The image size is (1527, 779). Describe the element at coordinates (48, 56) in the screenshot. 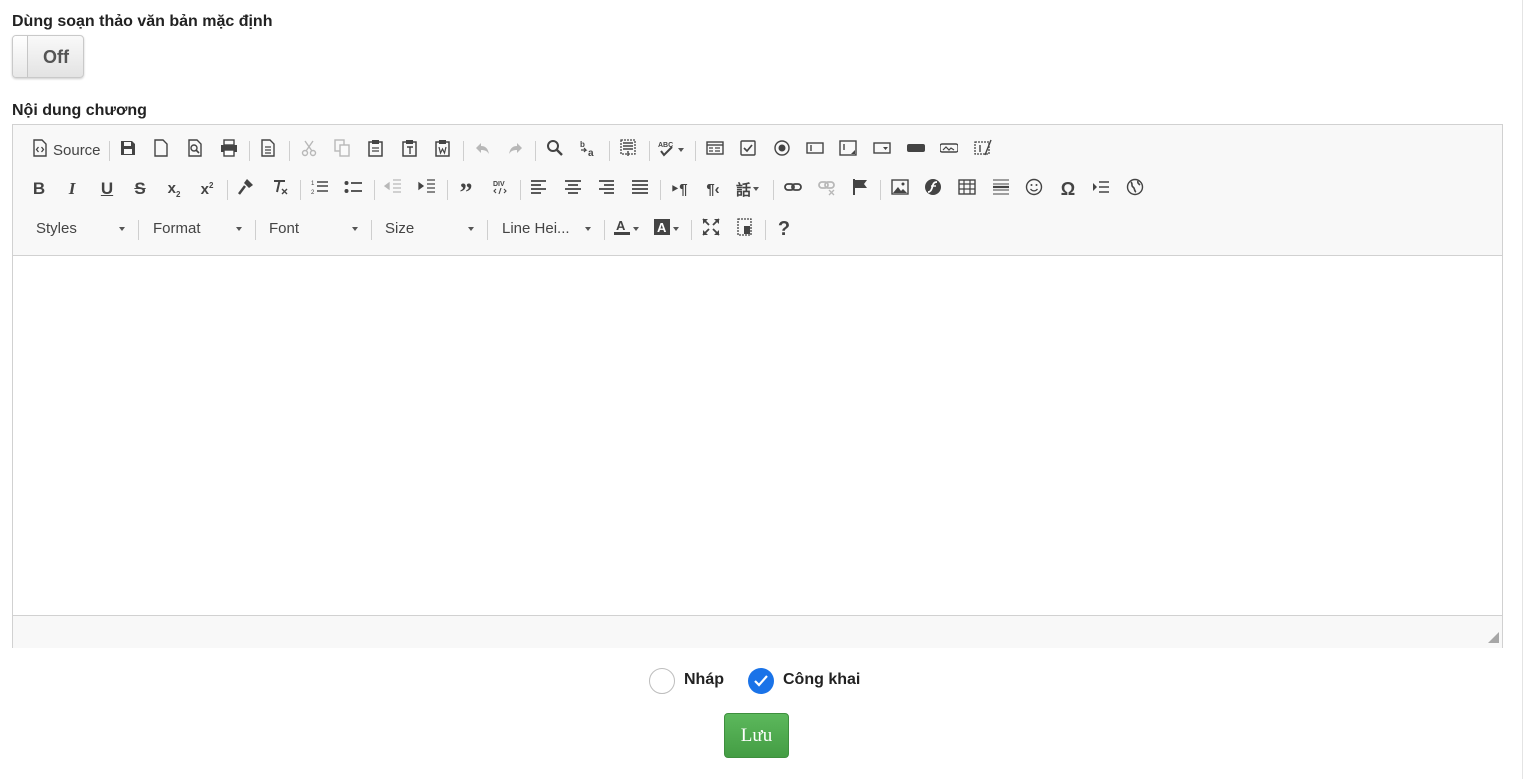

I see `default-editor-toggle: Off` at that location.